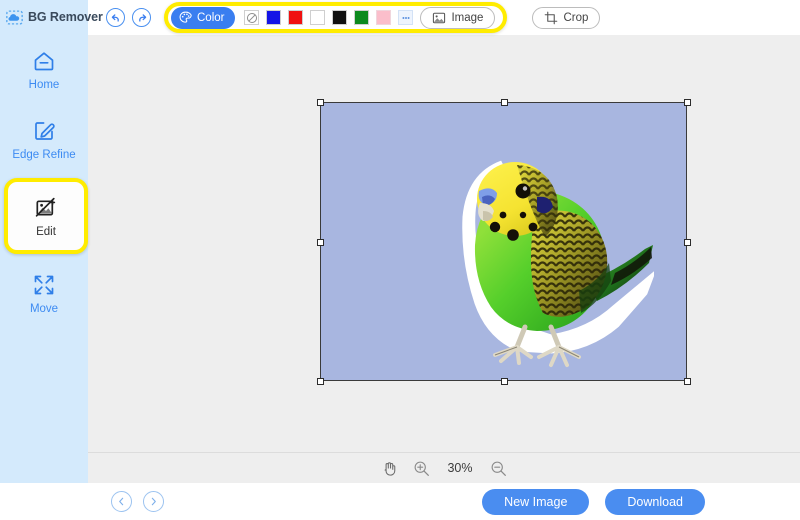 Image resolution: width=800 pixels, height=520 pixels. I want to click on primary-actions: New Image Download, so click(593, 501).